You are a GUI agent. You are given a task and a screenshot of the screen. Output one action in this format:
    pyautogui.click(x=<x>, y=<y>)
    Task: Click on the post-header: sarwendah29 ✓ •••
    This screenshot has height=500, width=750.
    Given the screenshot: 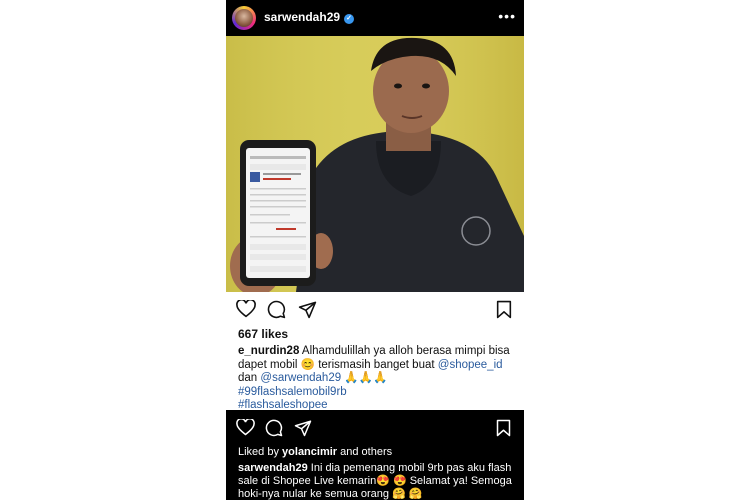 What is the action you would take?
    pyautogui.click(x=375, y=18)
    